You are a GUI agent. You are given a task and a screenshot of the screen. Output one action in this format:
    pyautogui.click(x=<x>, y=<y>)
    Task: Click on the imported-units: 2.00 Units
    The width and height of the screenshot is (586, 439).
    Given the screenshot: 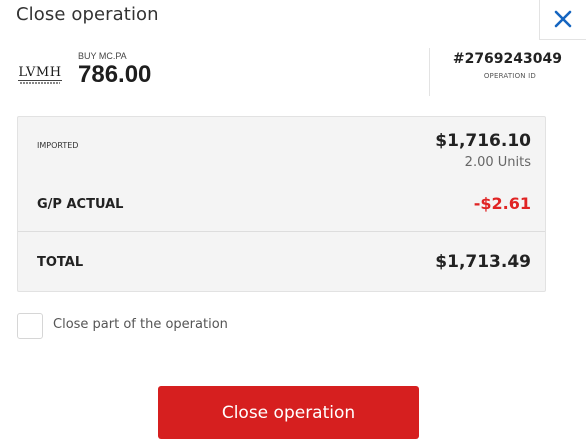 What is the action you would take?
    pyautogui.click(x=497, y=162)
    